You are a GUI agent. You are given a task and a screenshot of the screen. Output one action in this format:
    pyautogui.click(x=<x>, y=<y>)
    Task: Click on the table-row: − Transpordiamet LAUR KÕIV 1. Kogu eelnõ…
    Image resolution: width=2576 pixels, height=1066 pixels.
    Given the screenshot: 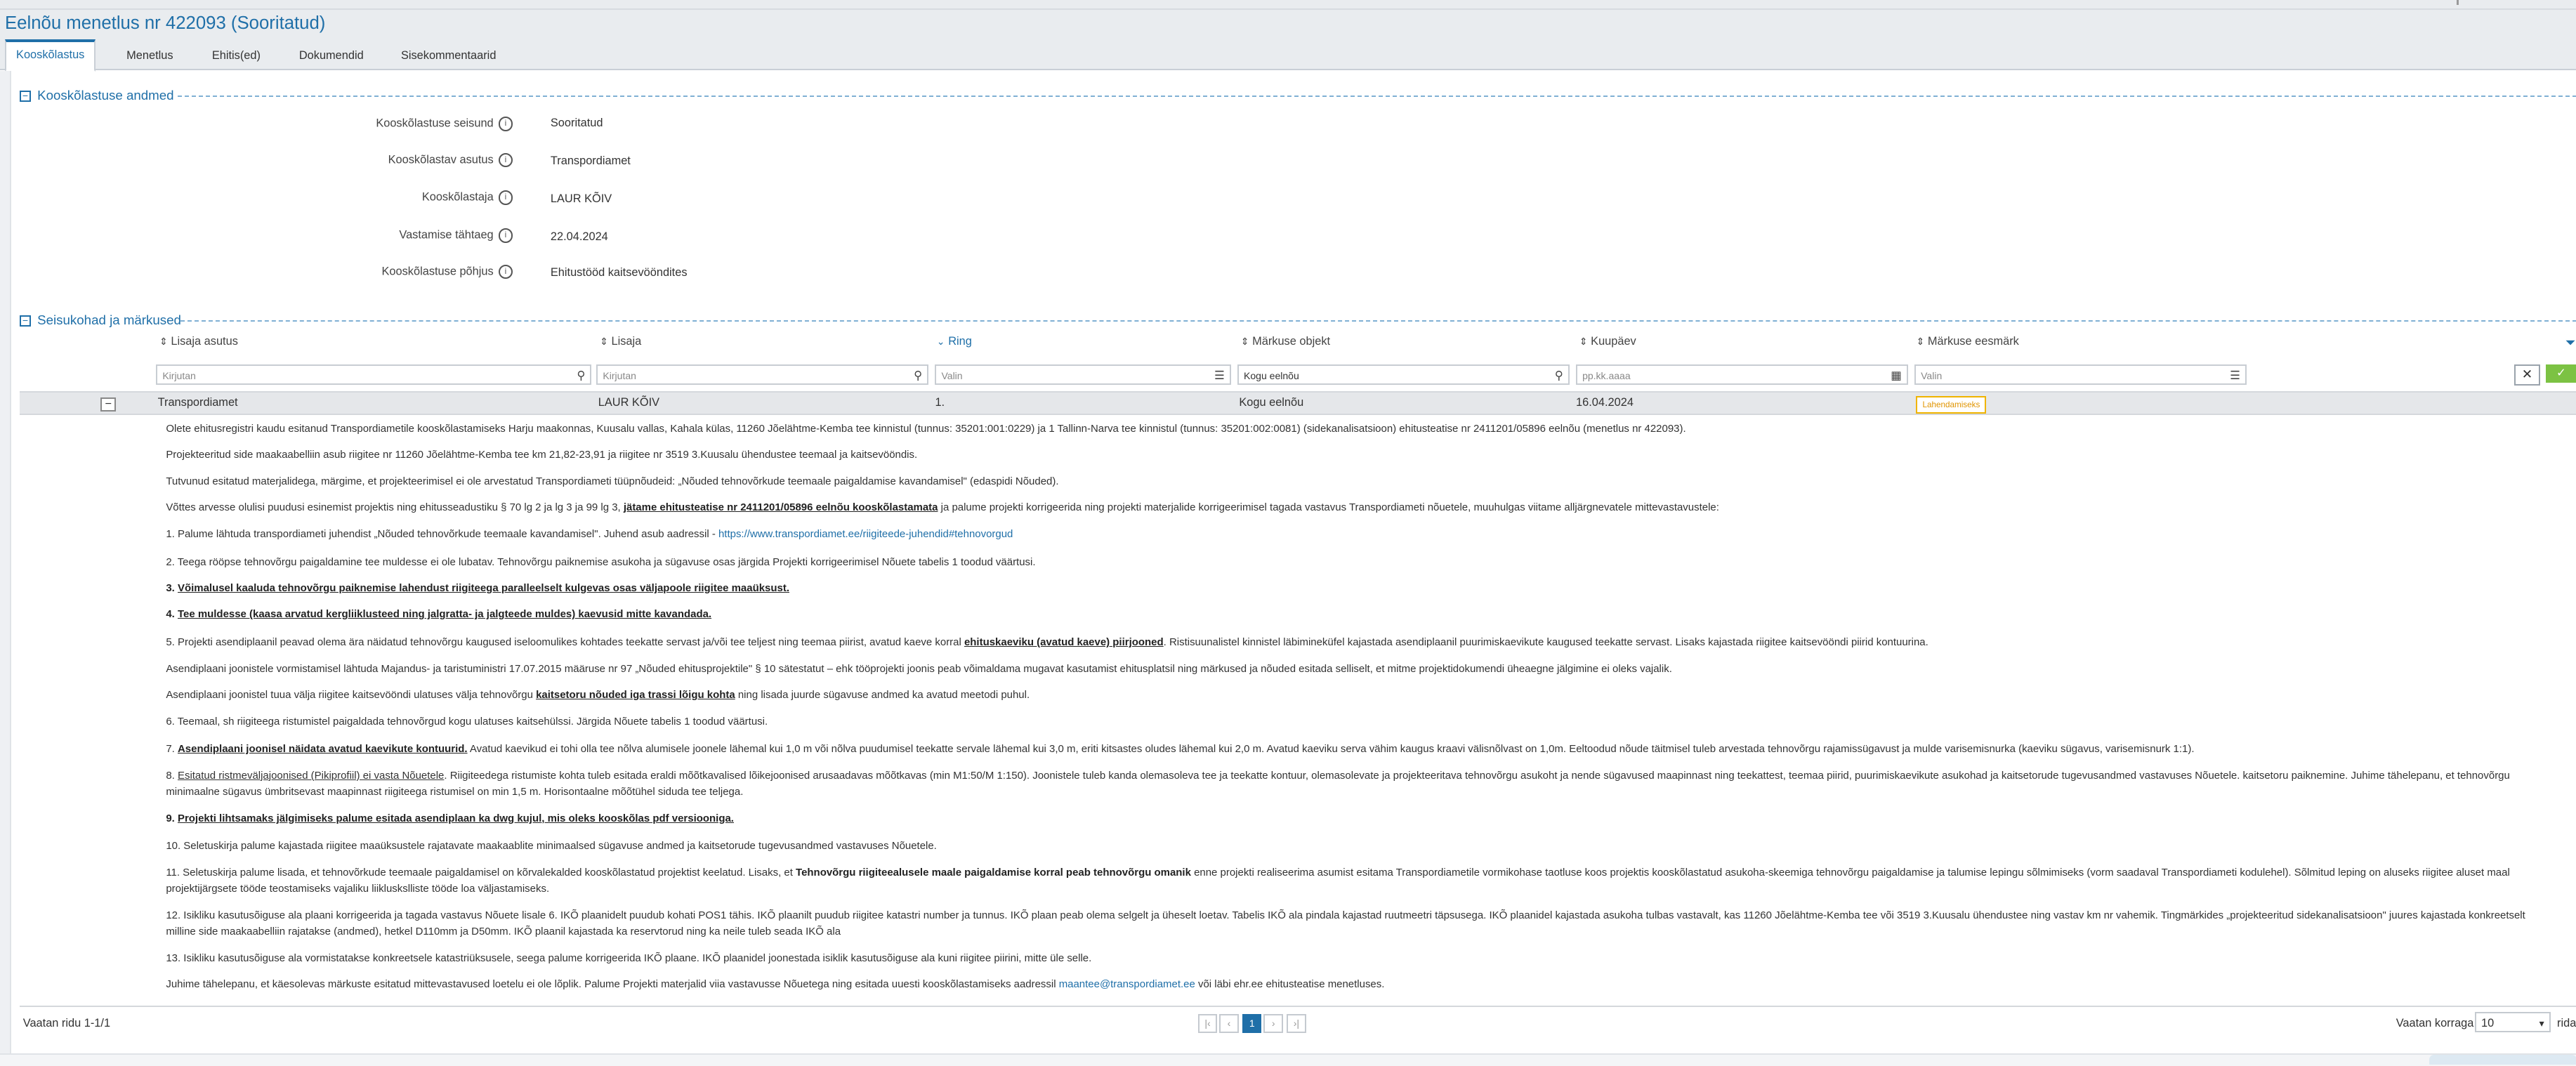 What is the action you would take?
    pyautogui.click(x=1298, y=403)
    